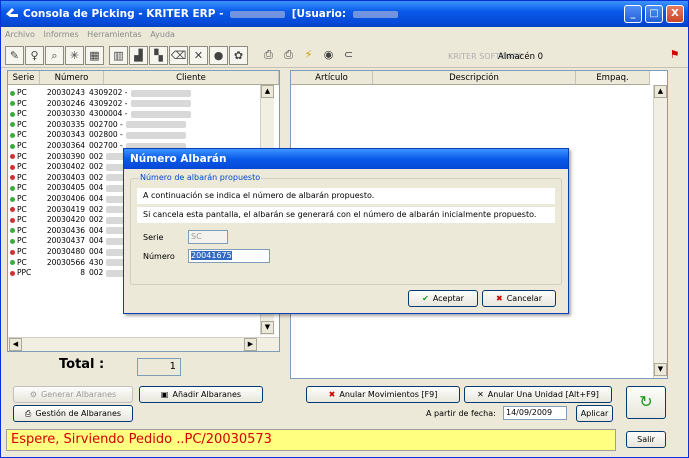 This screenshot has width=689, height=458. Describe the element at coordinates (73, 394) in the screenshot. I see `generar-albaranes-button: ⚙ Generar Albaranes` at that location.